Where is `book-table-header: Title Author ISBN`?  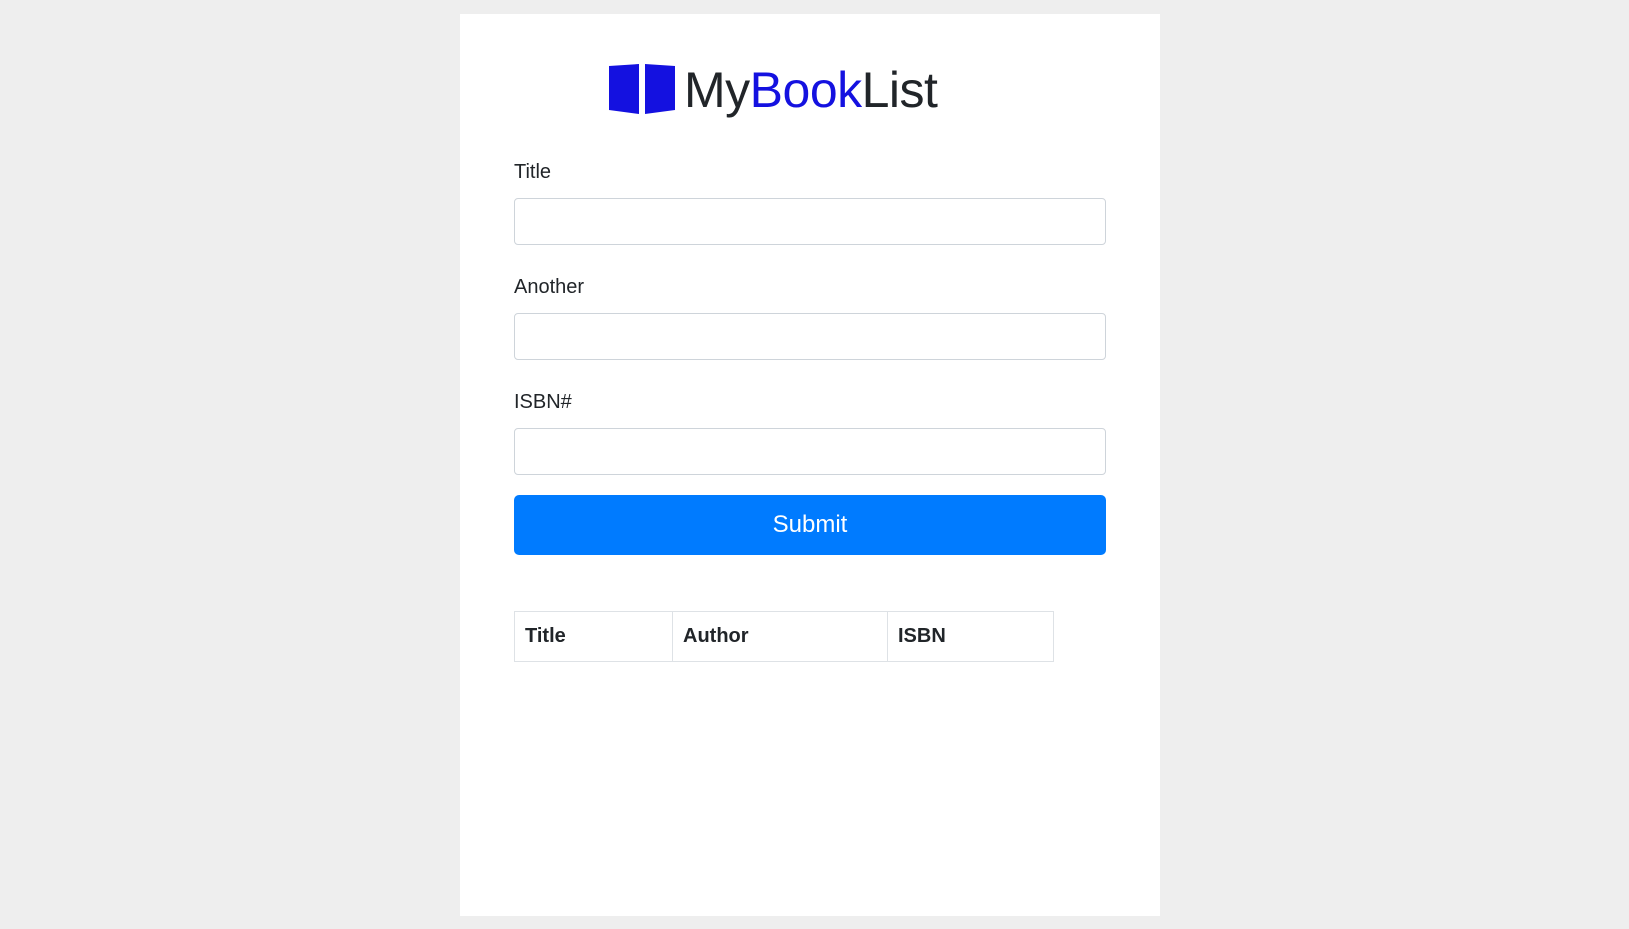
book-table-header: Title Author ISBN is located at coordinates (784, 636).